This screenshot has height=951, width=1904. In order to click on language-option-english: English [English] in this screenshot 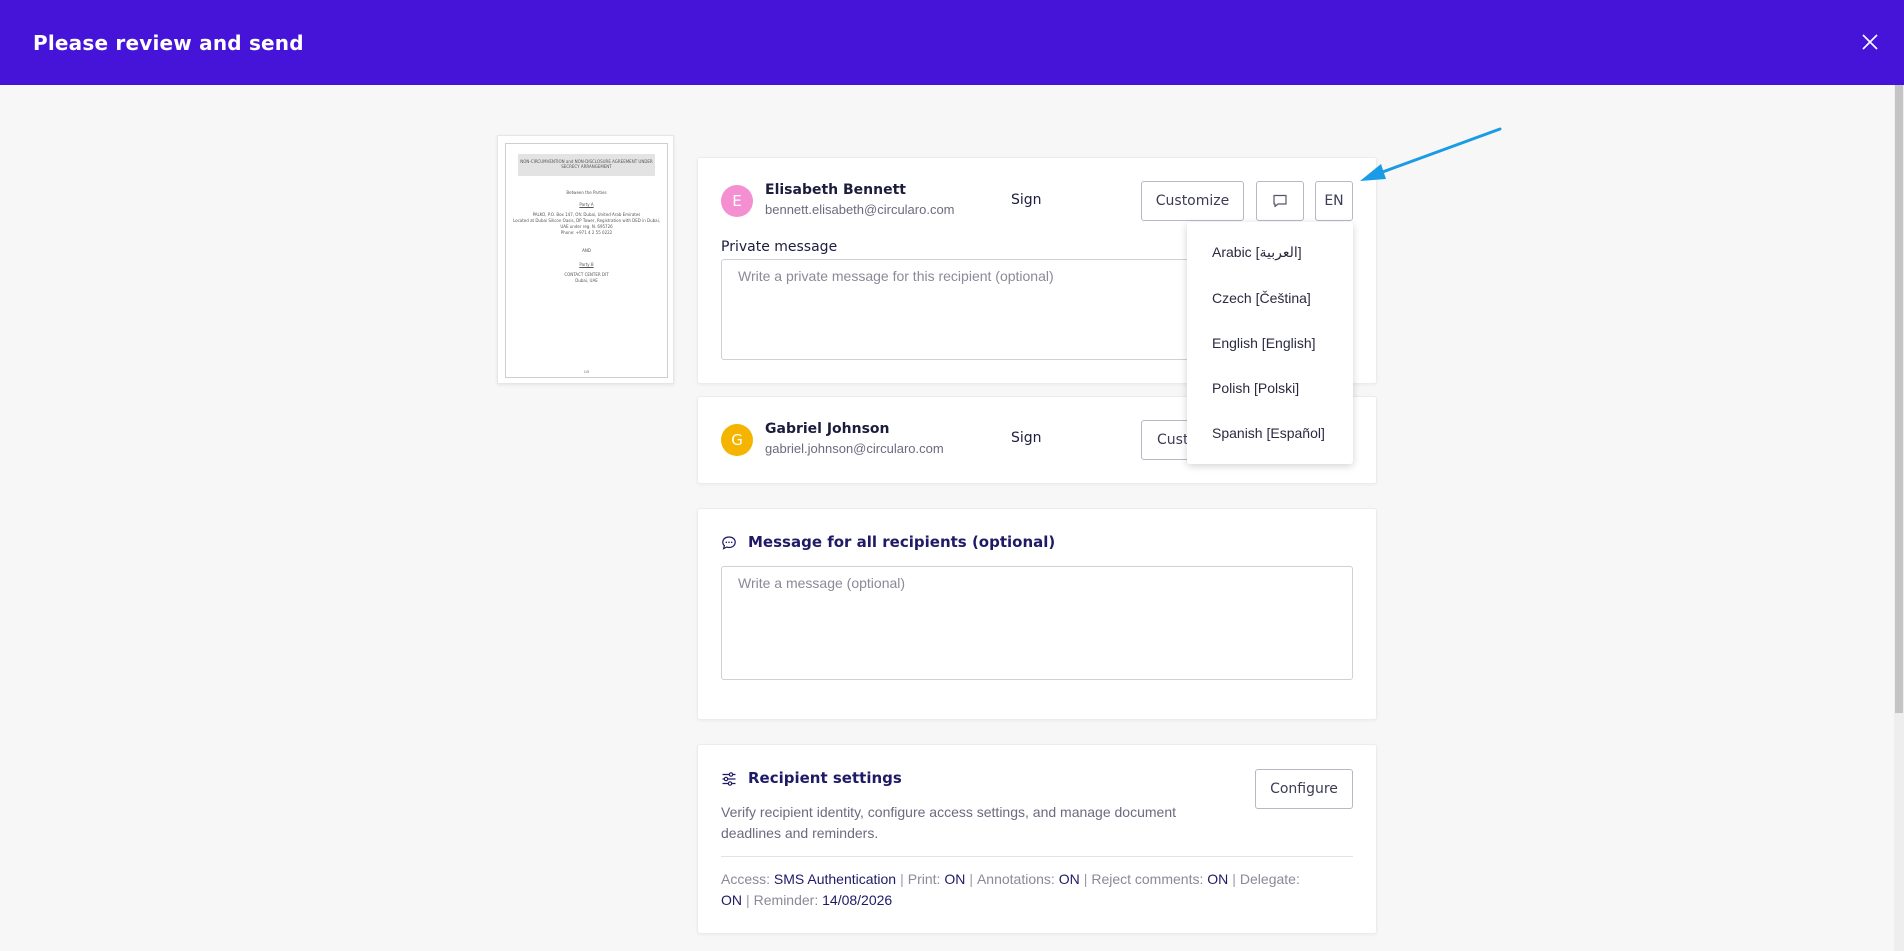, I will do `click(1270, 342)`.